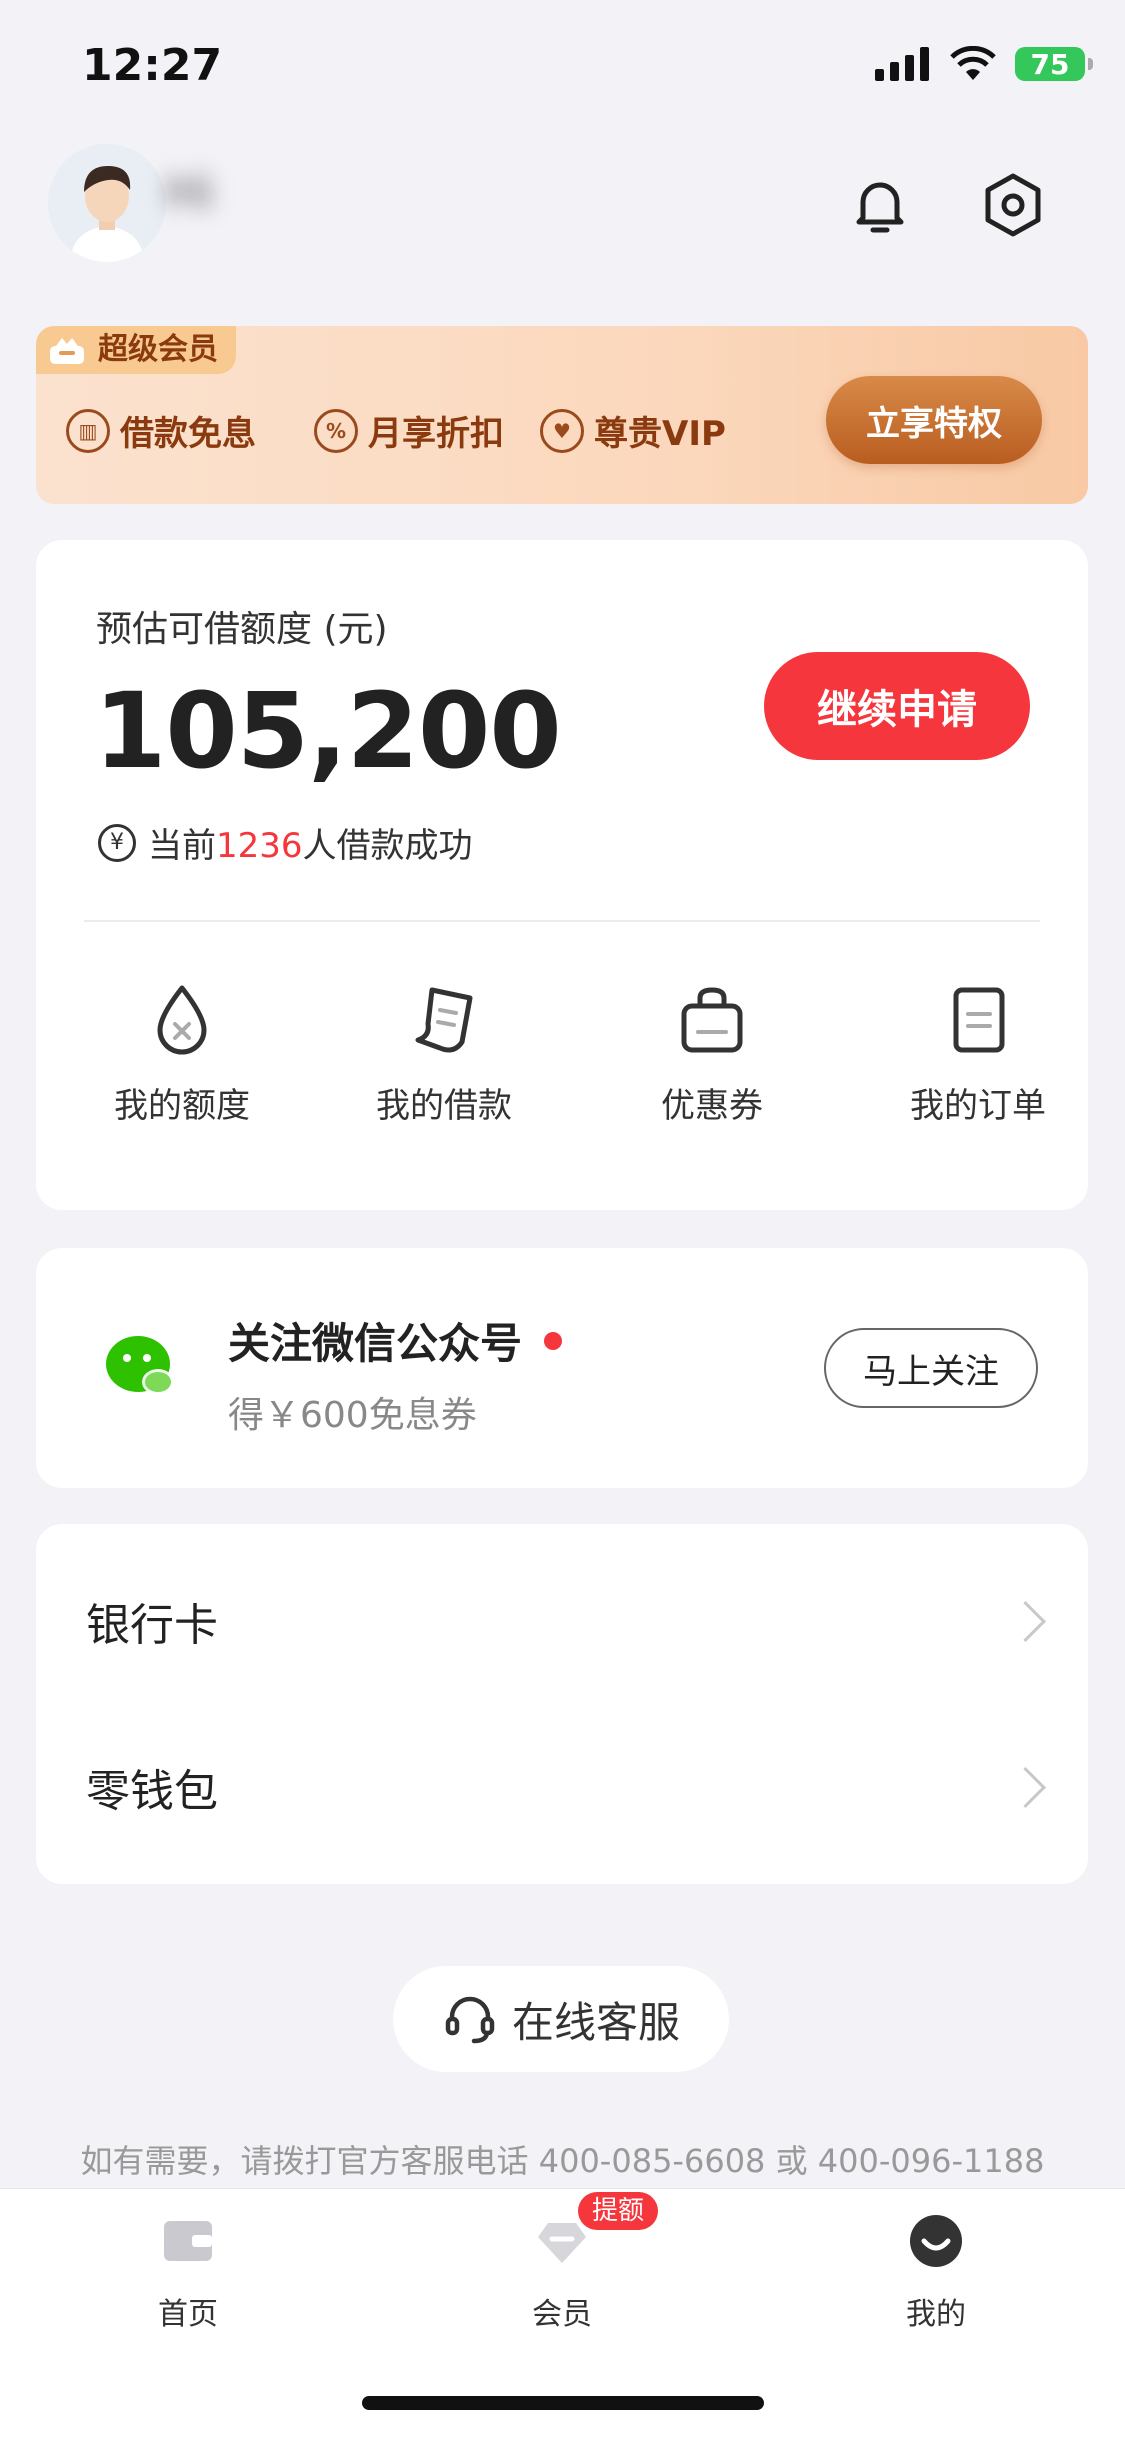 This screenshot has width=1125, height=2437. What do you see at coordinates (188, 2314) in the screenshot?
I see `tab-label: 首页` at bounding box center [188, 2314].